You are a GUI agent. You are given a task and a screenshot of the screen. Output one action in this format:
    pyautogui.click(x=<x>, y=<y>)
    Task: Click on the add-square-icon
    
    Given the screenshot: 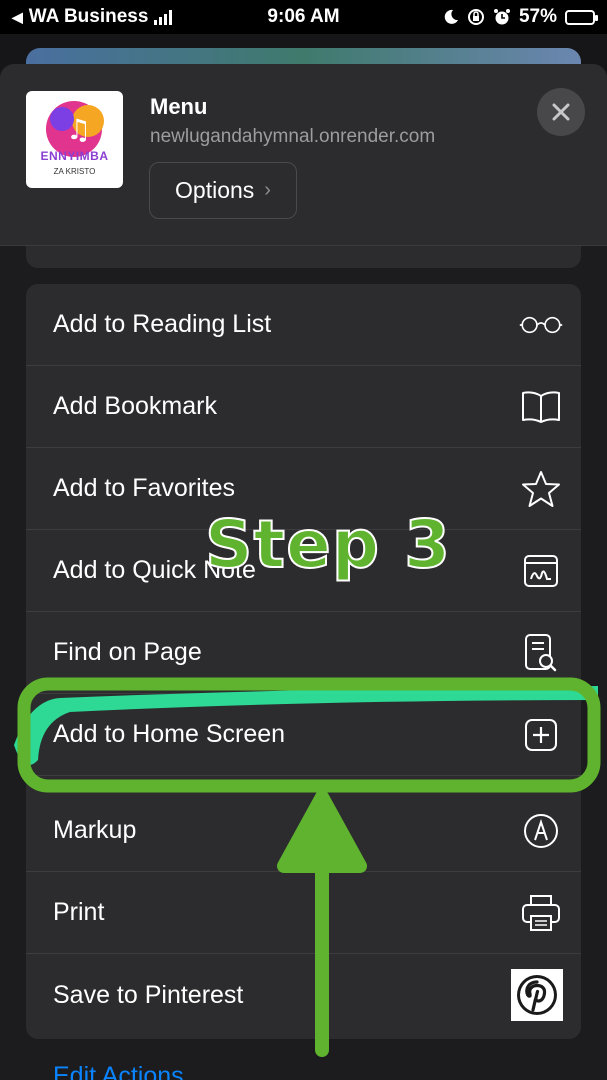 What is the action you would take?
    pyautogui.click(x=541, y=735)
    